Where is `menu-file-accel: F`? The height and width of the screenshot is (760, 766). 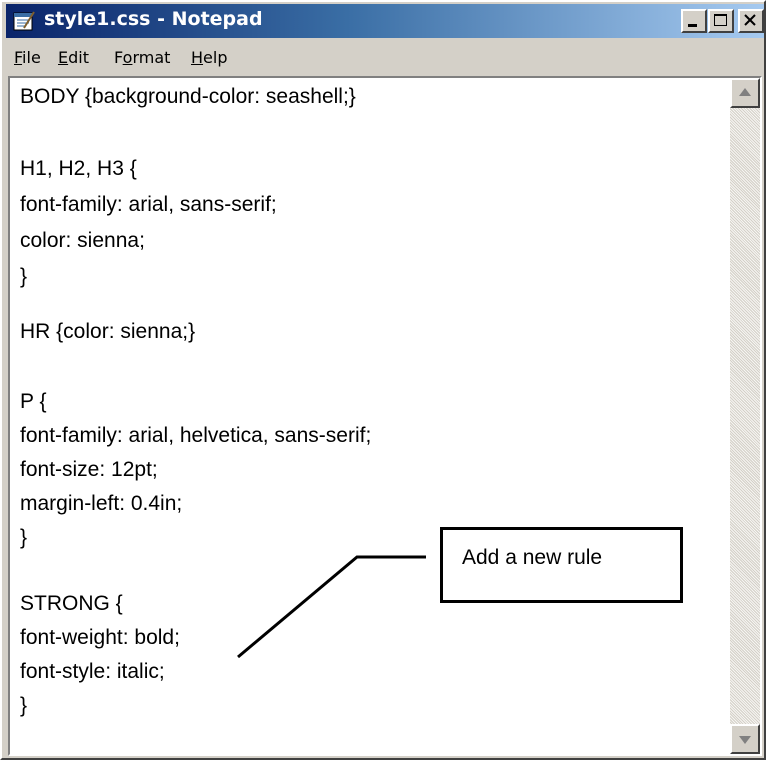
menu-file-accel: F is located at coordinates (18, 57).